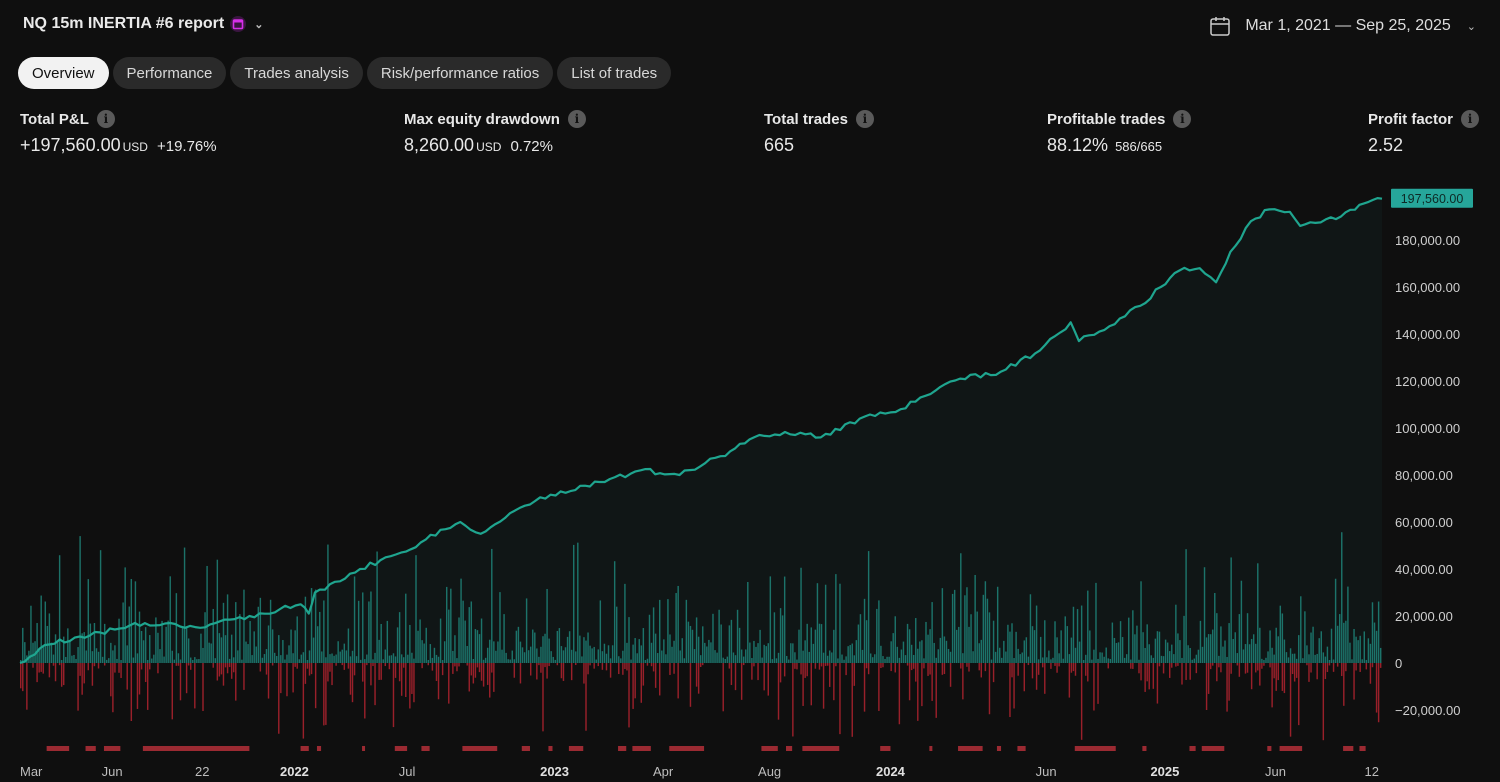 The width and height of the screenshot is (1500, 782). Describe the element at coordinates (614, 73) in the screenshot. I see `tab-list-of-trades: List of trades` at that location.